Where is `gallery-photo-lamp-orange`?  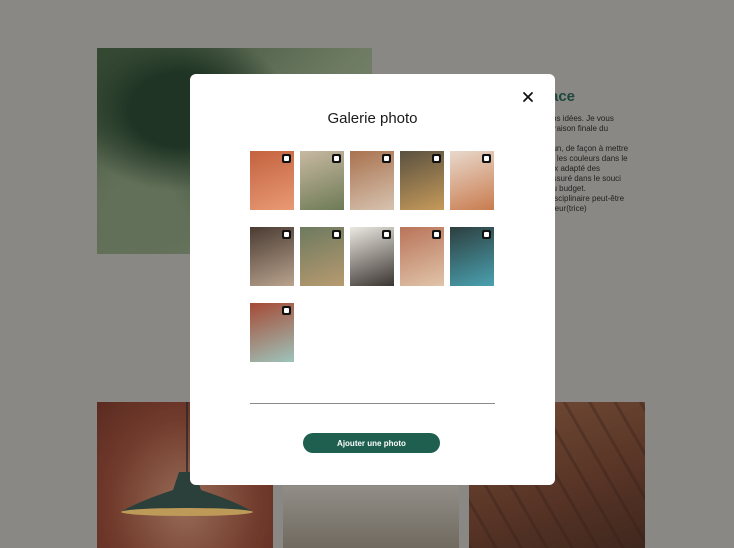
gallery-photo-lamp-orange is located at coordinates (272, 180).